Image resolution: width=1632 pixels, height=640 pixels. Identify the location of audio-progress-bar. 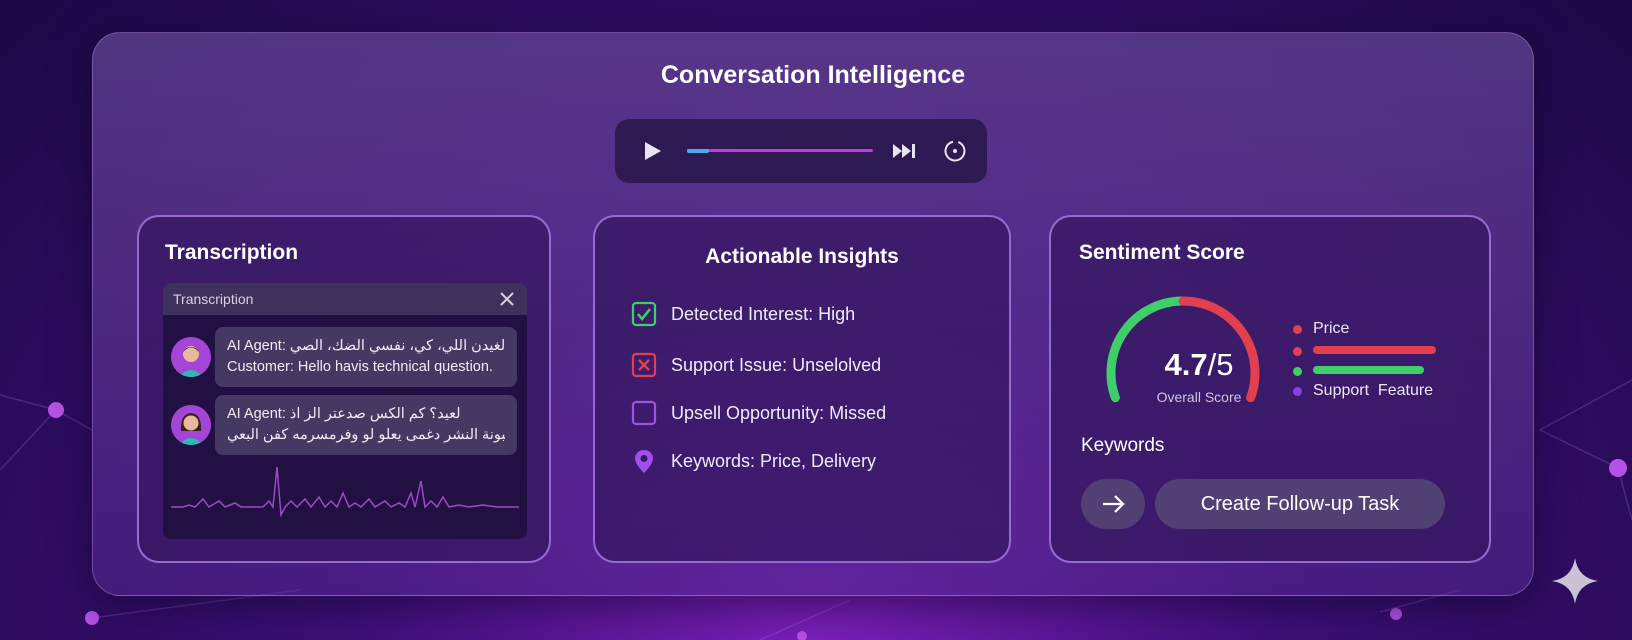
(780, 150).